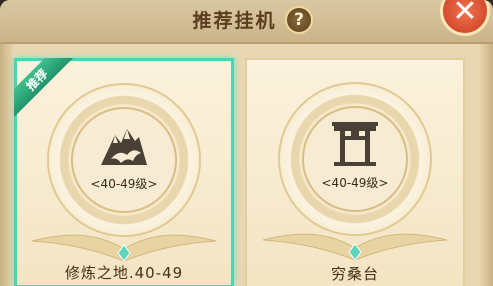 The image size is (493, 286). Describe the element at coordinates (234, 21) in the screenshot. I see `panel-title: 推荐挂机` at that location.